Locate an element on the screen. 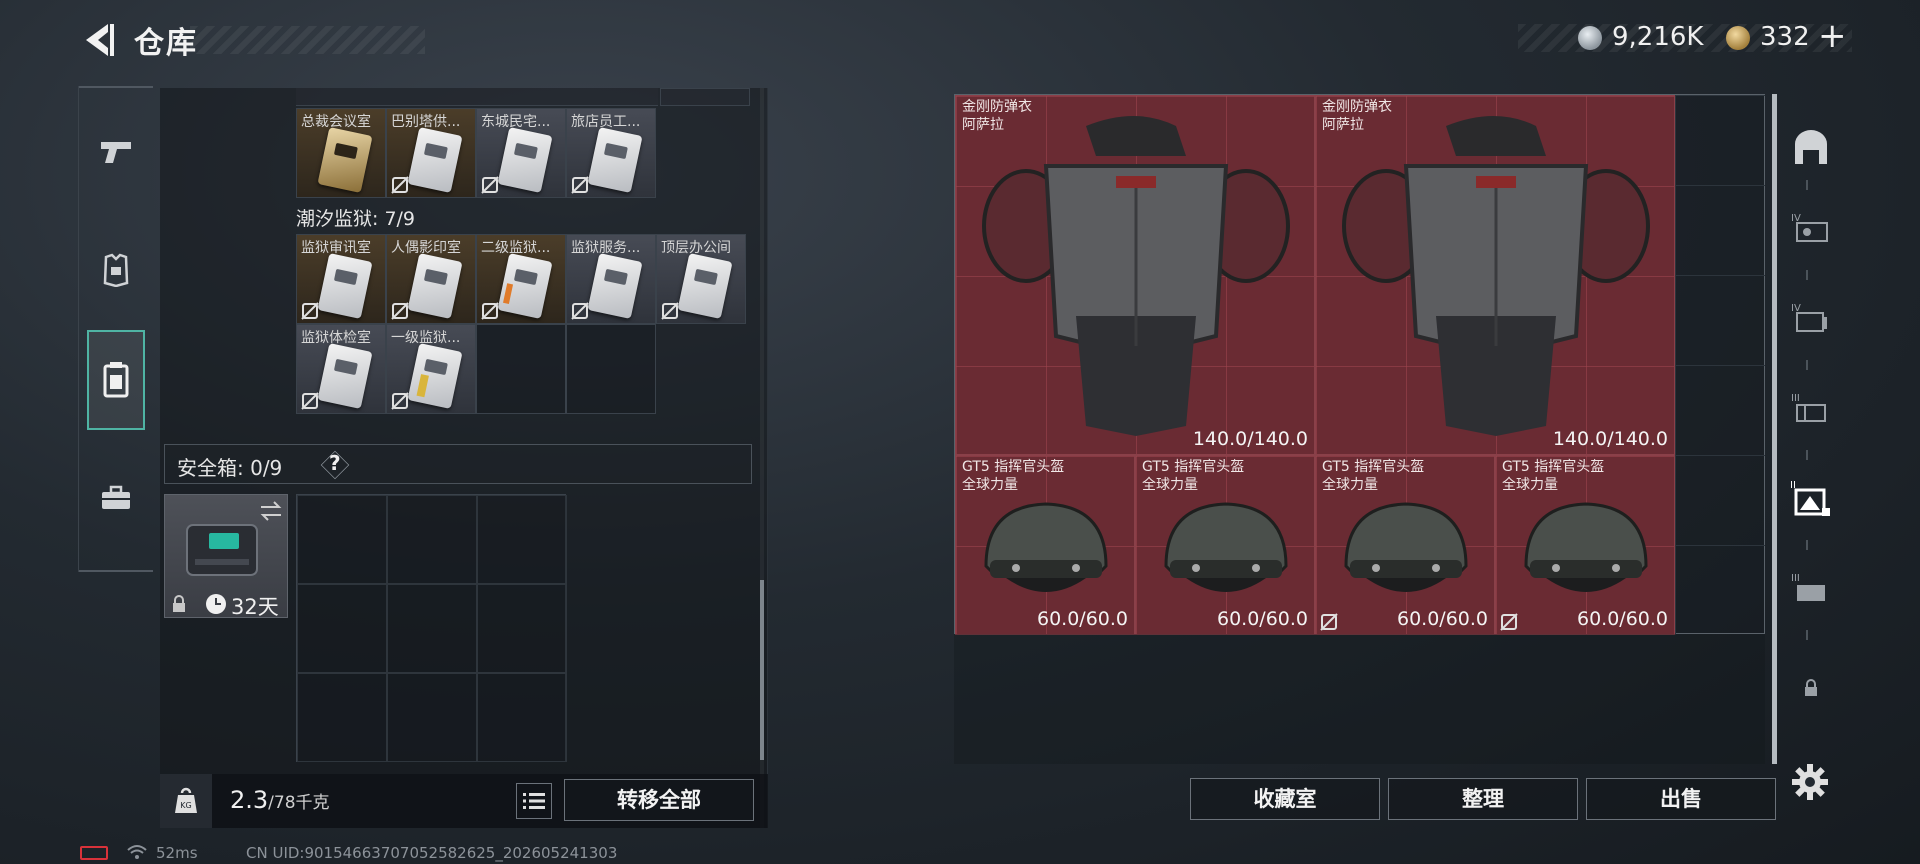  stash-tab-hideout is located at coordinates (1811, 148).